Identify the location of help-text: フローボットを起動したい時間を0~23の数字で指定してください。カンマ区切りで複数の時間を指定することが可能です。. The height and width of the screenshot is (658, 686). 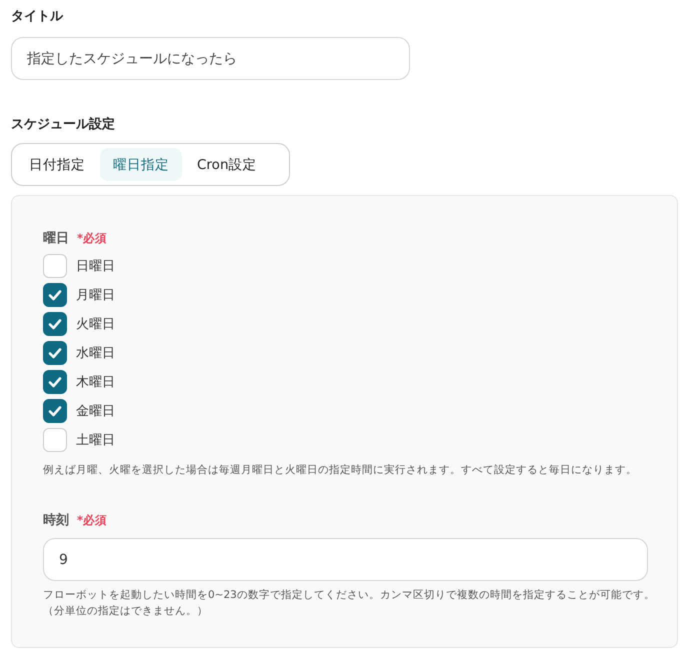
(344, 595).